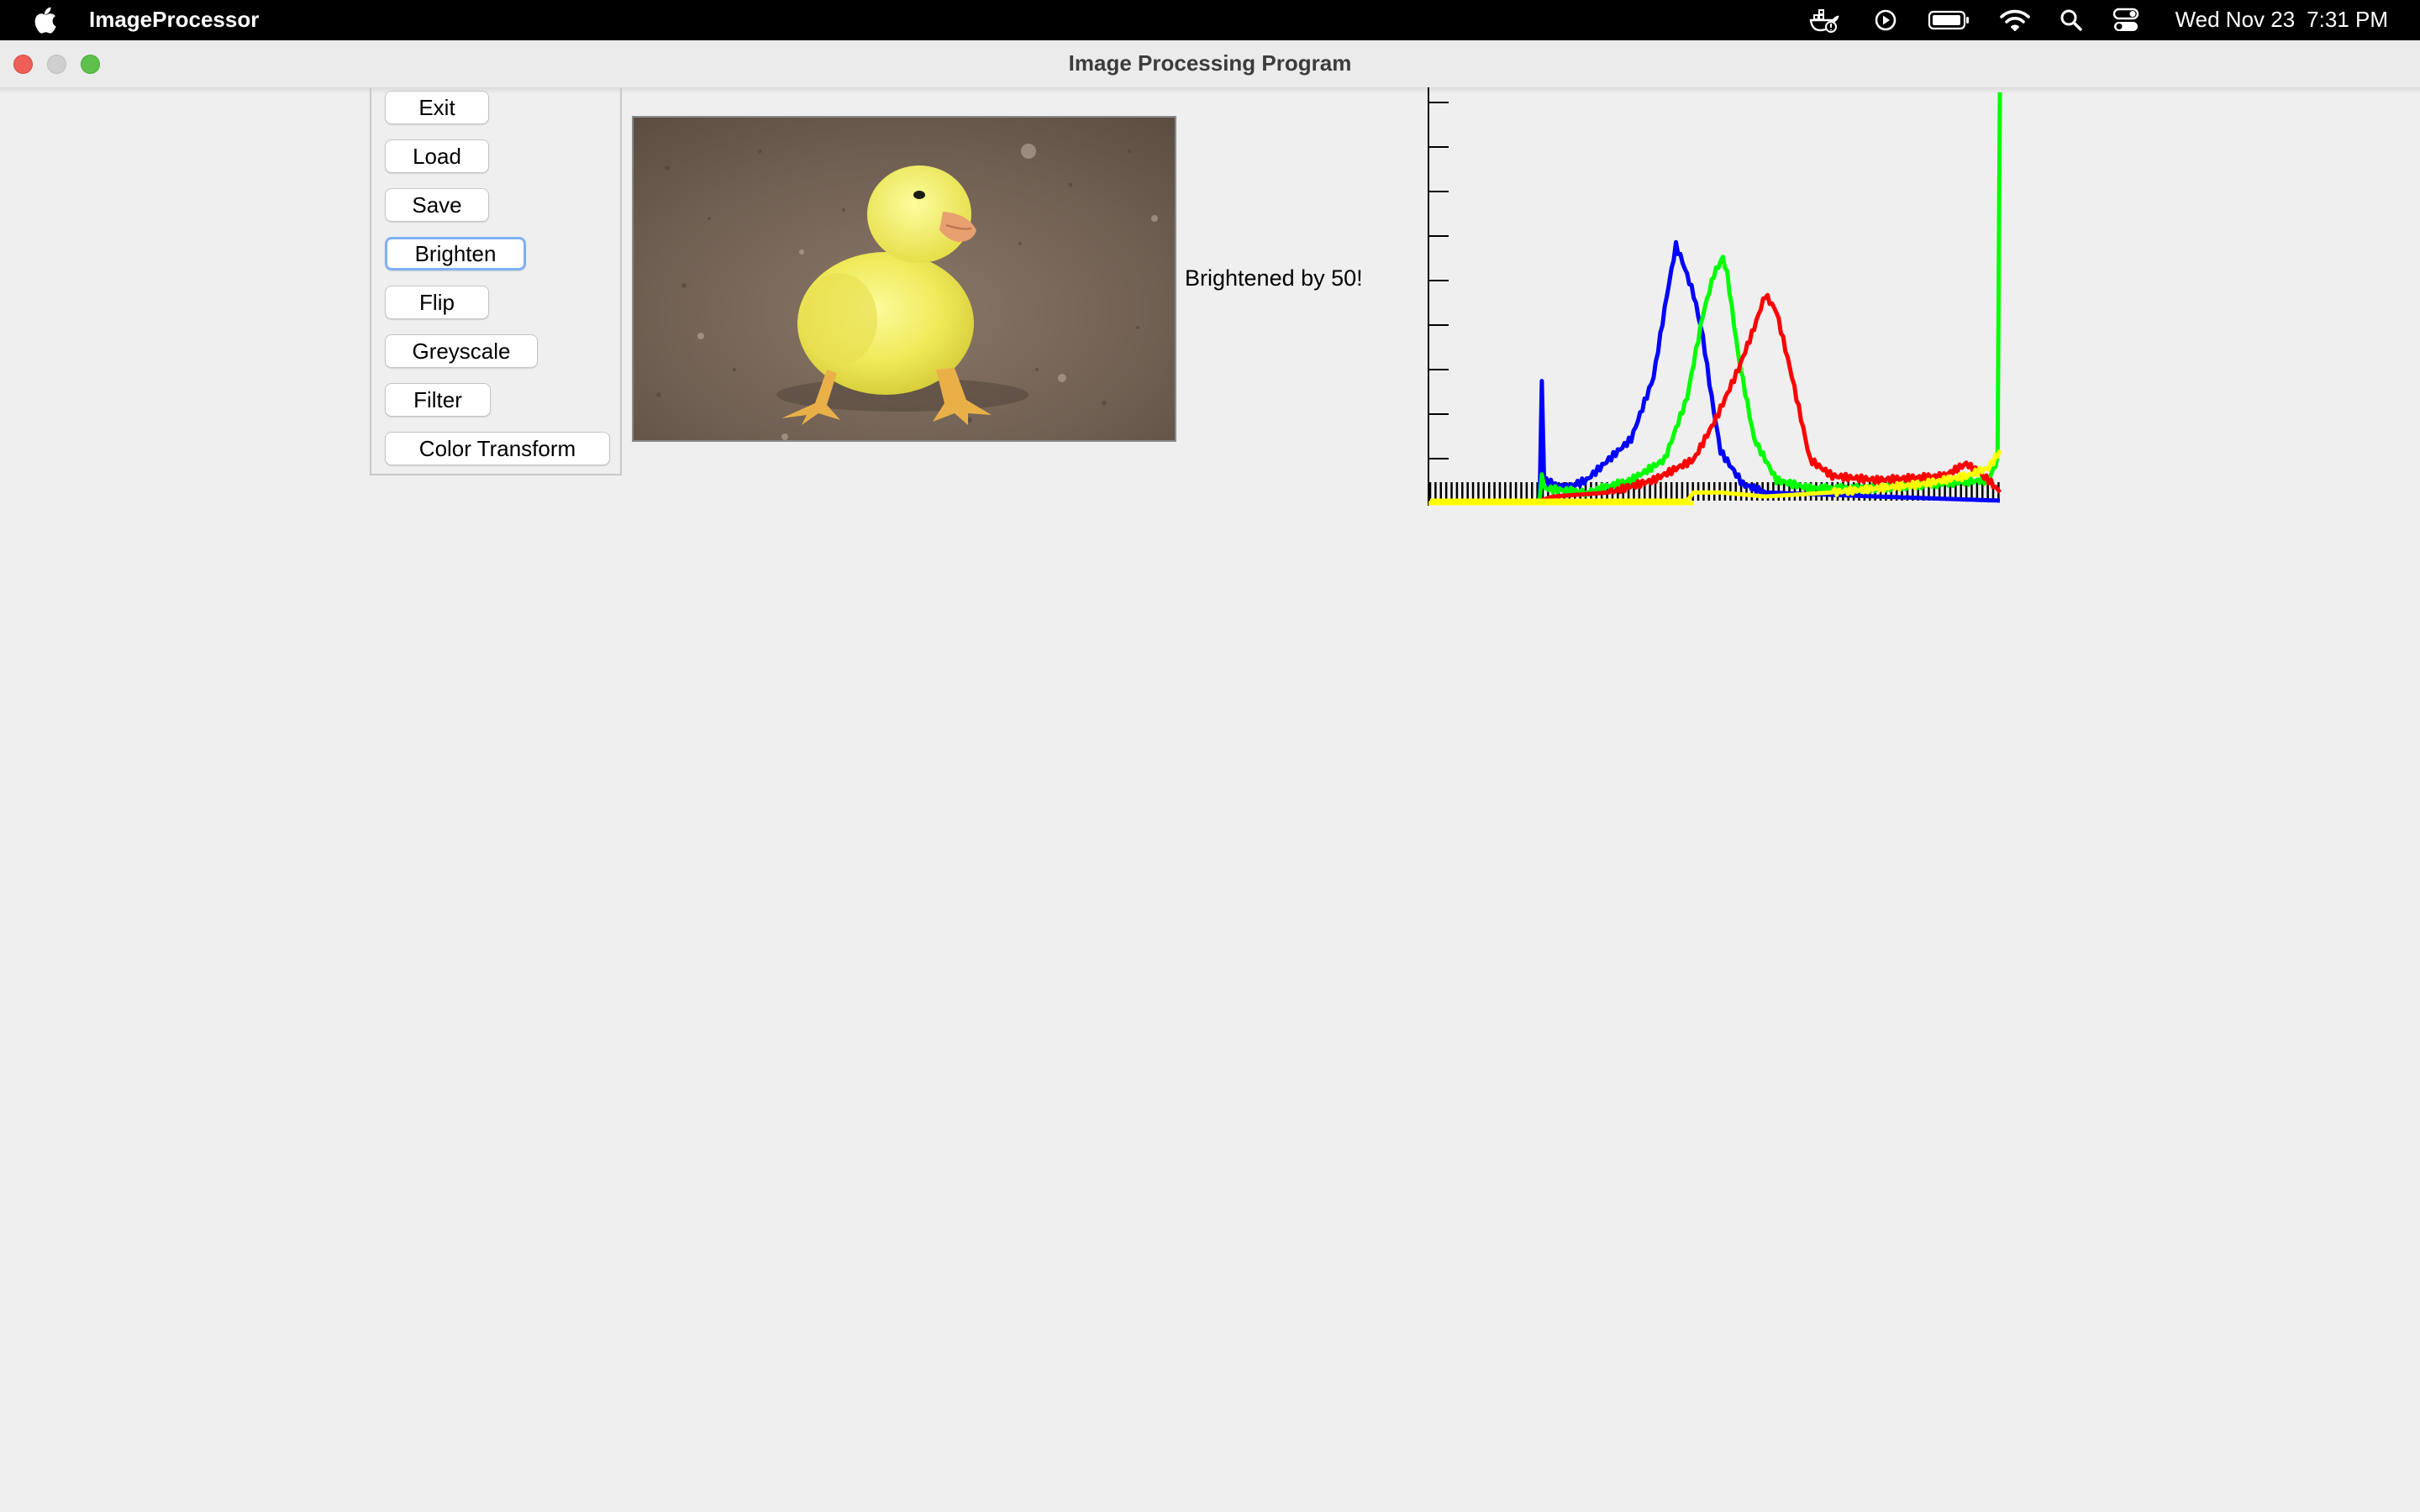 The height and width of the screenshot is (1512, 2420). Describe the element at coordinates (1438, 303) in the screenshot. I see `y-axis-ticks` at that location.